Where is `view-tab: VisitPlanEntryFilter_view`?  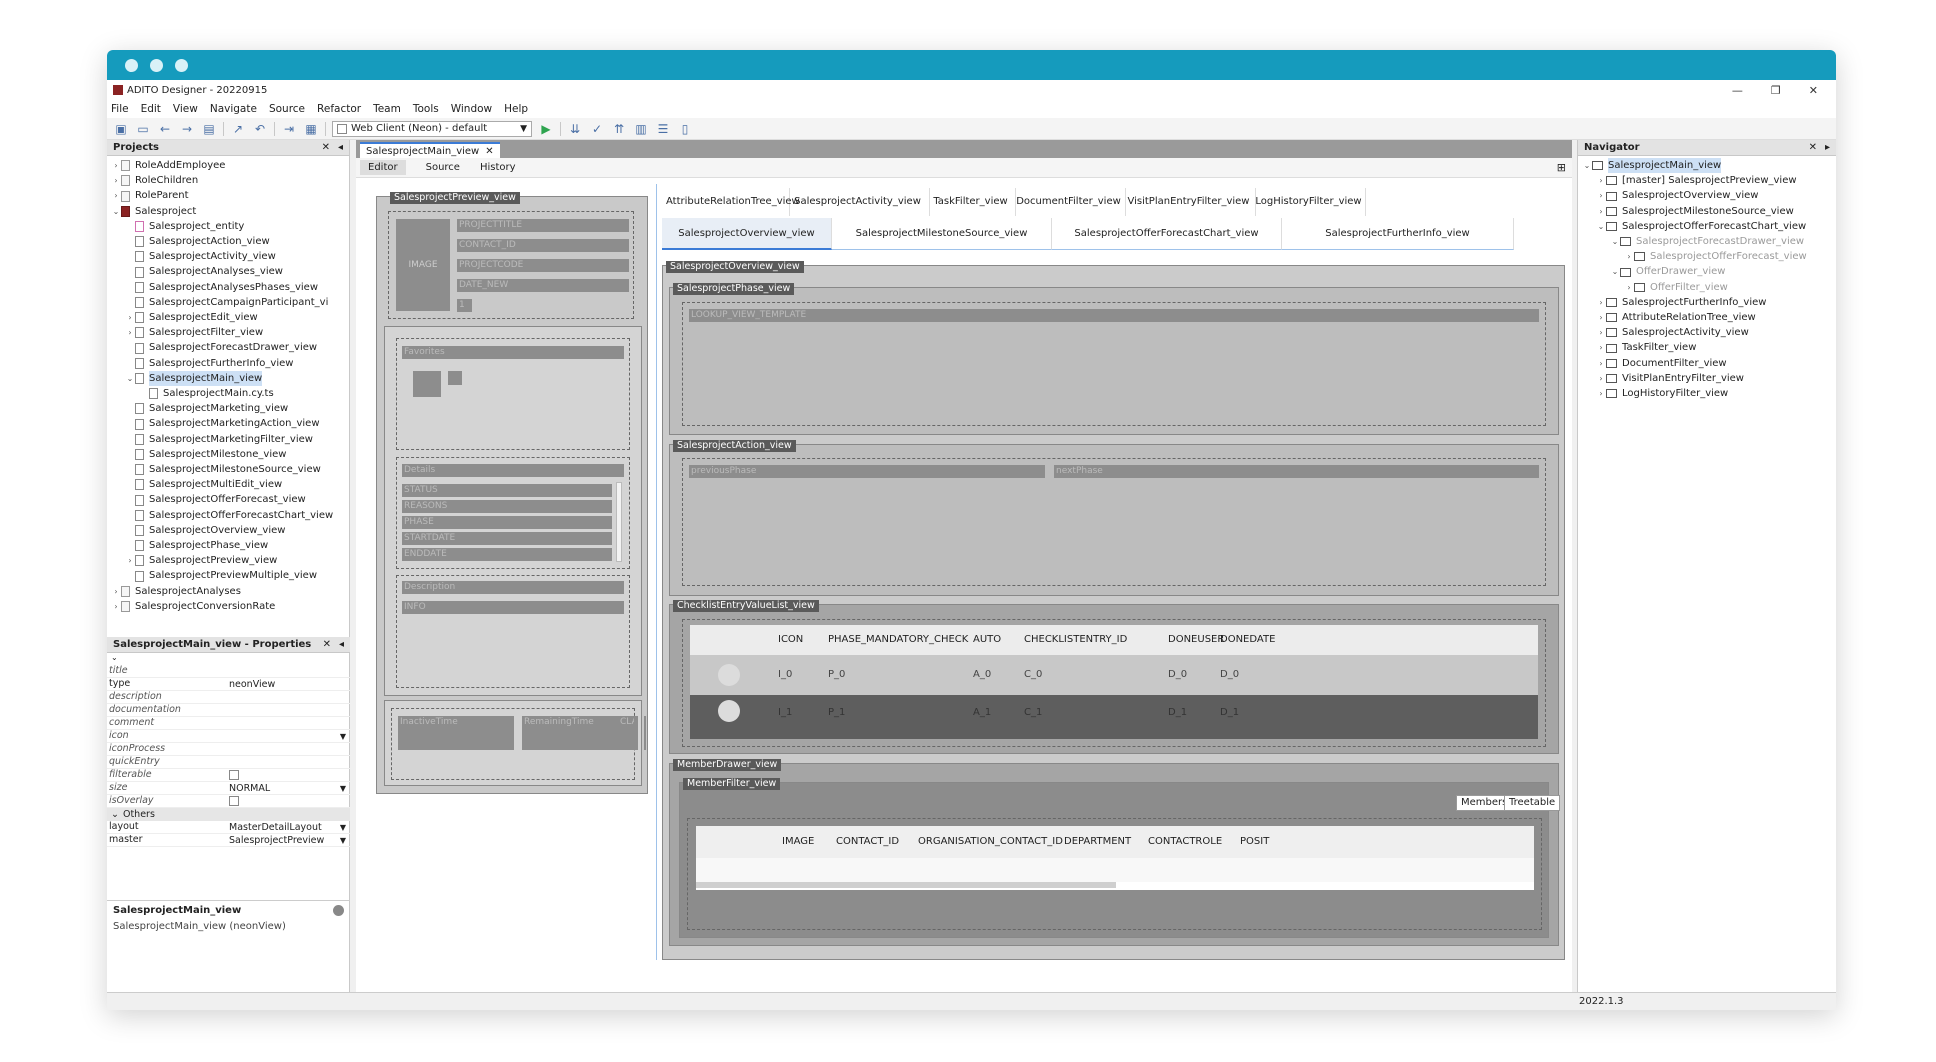
view-tab: VisitPlanEntryFilter_view is located at coordinates (1189, 202).